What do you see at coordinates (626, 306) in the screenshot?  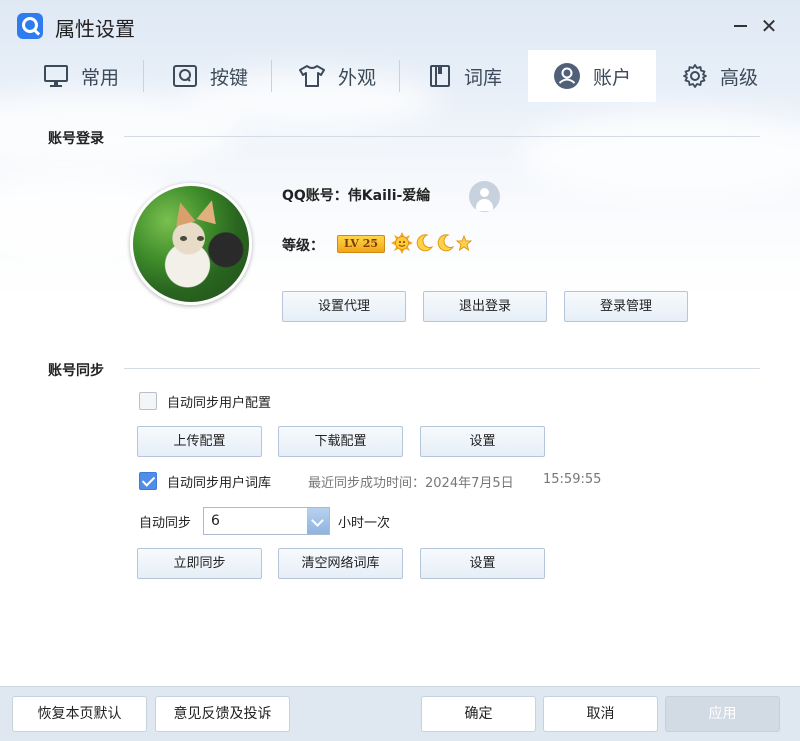 I see `login-manage-button: 登录管理` at bounding box center [626, 306].